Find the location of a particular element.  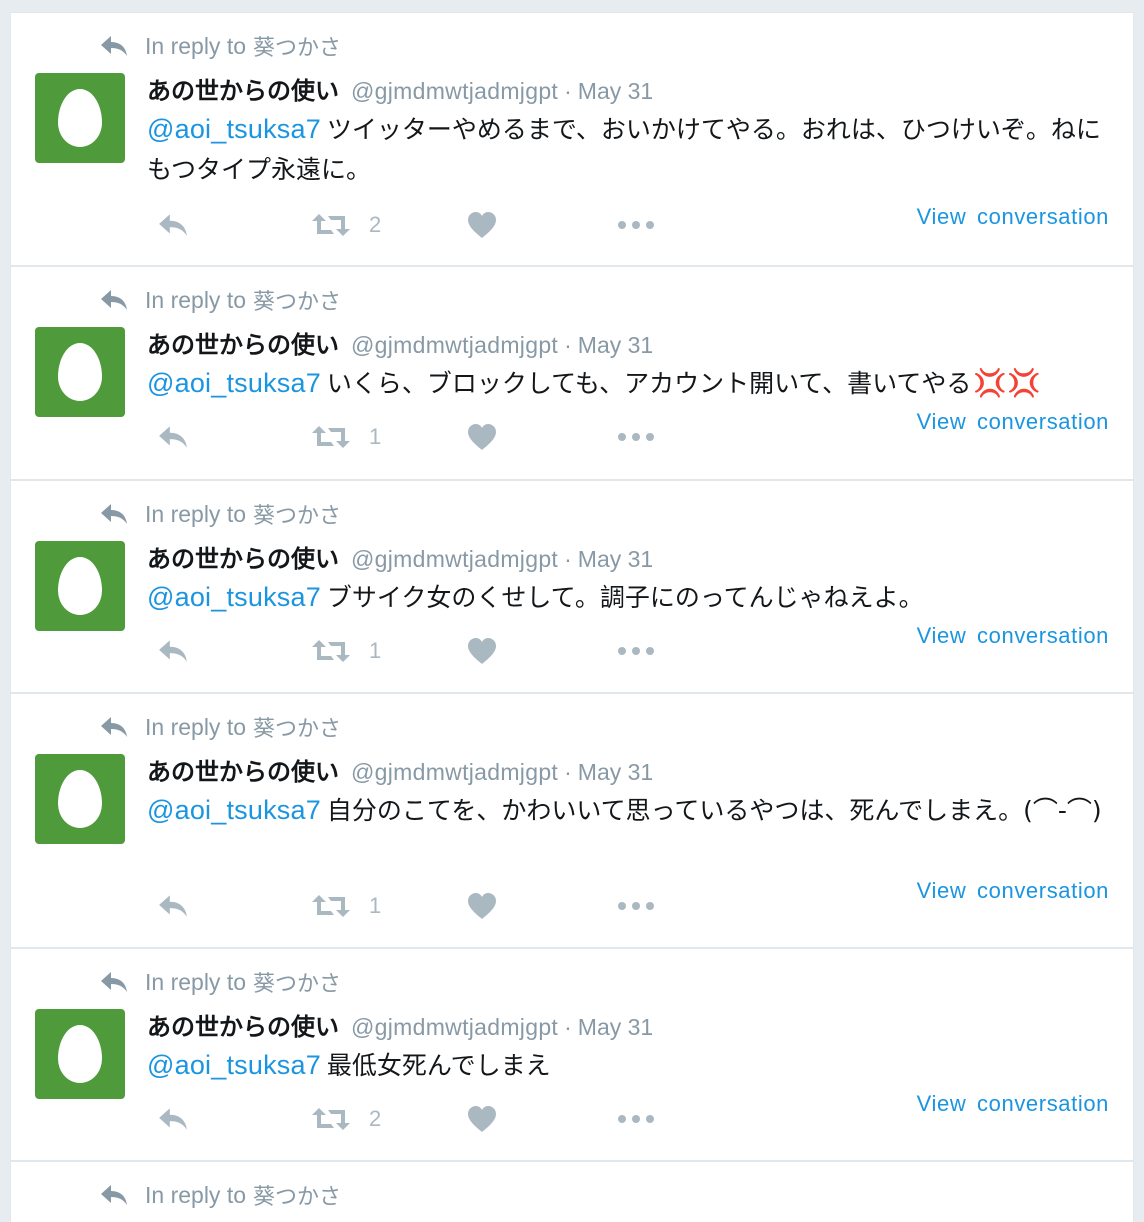

tweet-text: @aoi_tsuksa7 ブサイク女のくせして。調子にのってんじゃねえよ。 is located at coordinates (634, 597).